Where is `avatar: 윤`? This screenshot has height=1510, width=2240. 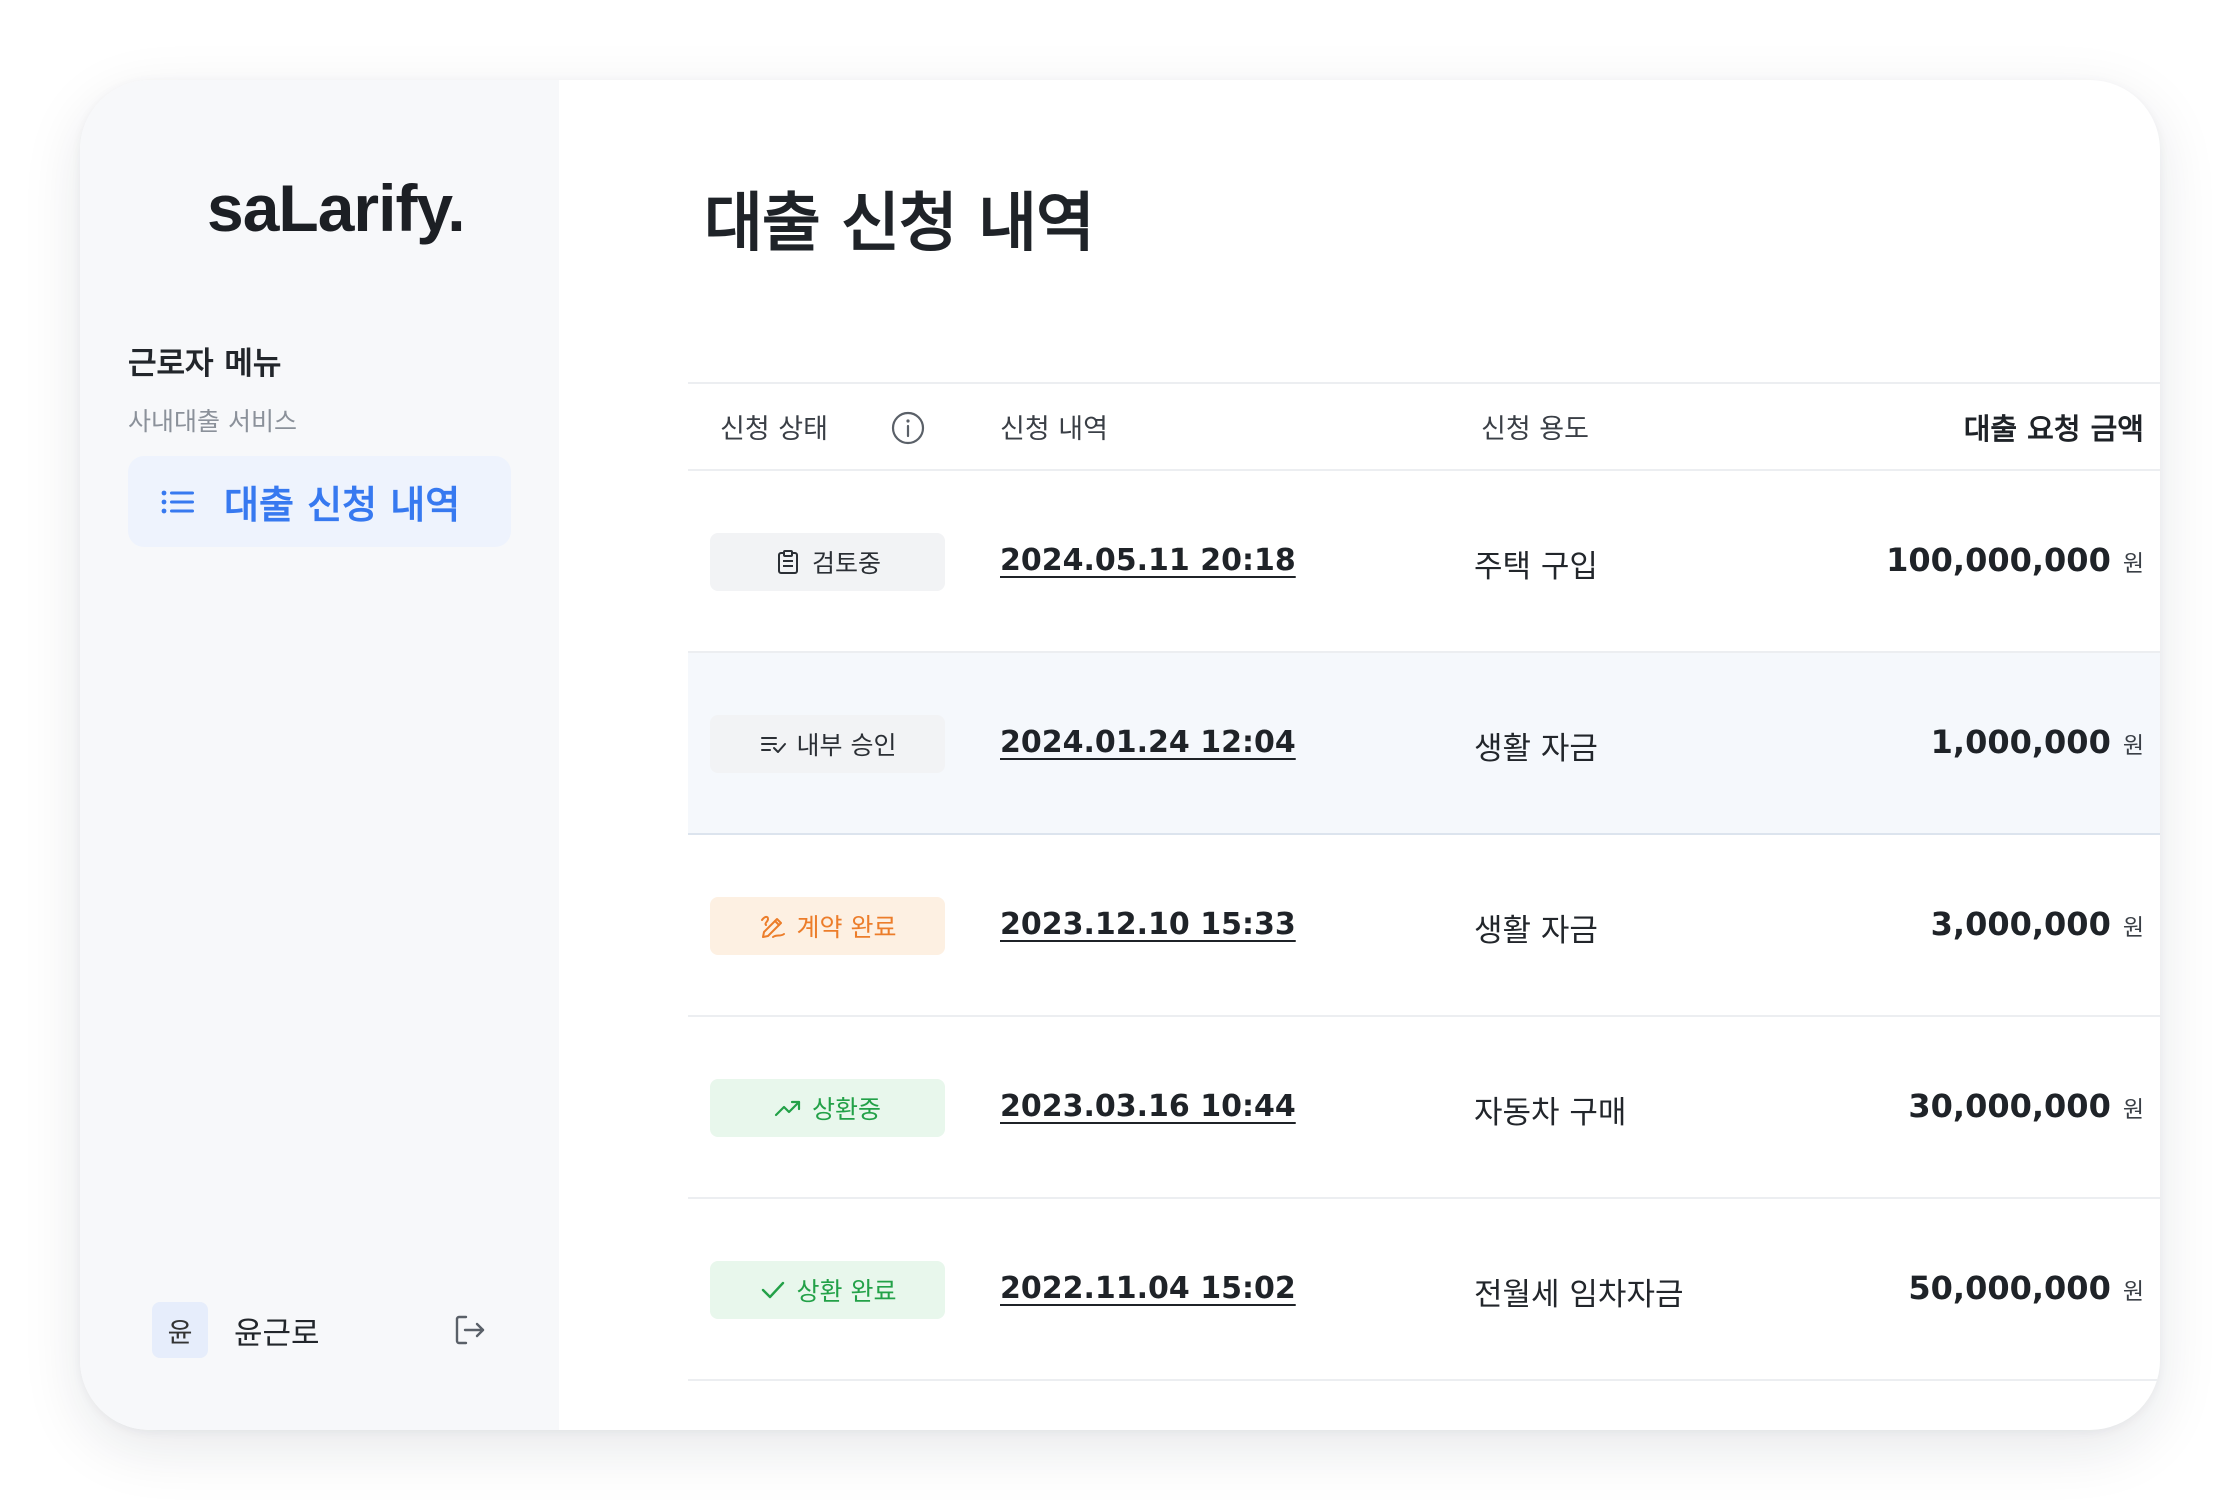
avatar: 윤 is located at coordinates (180, 1330).